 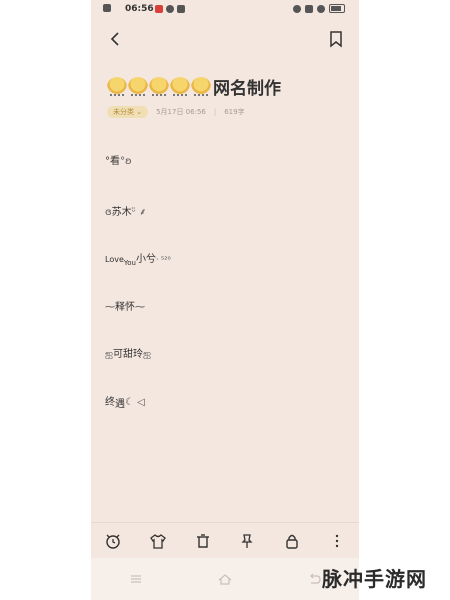 I want to click on entry-text: 苏木, so click(x=121, y=212).